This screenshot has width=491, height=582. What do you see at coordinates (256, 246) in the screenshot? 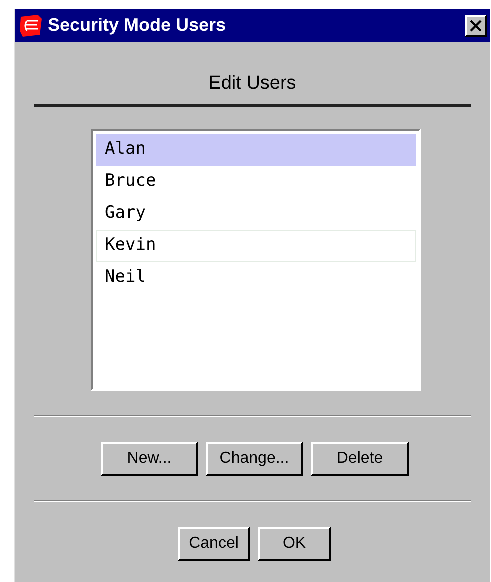
I see `user-list-item: Kevin` at bounding box center [256, 246].